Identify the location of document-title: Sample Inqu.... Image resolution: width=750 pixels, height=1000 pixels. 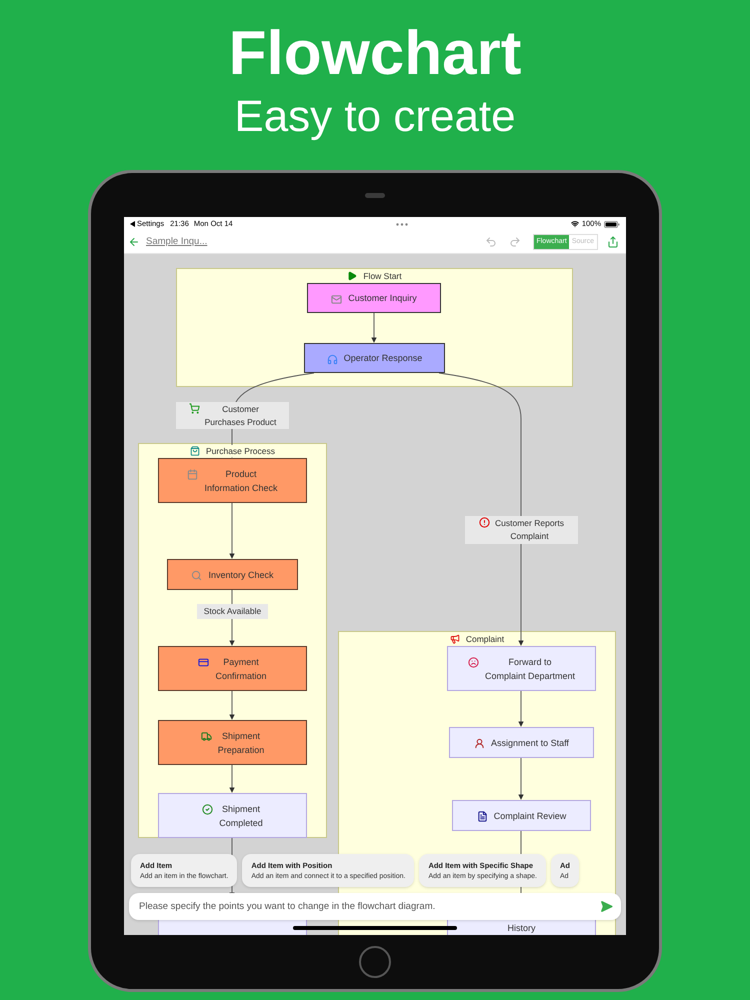
(177, 242).